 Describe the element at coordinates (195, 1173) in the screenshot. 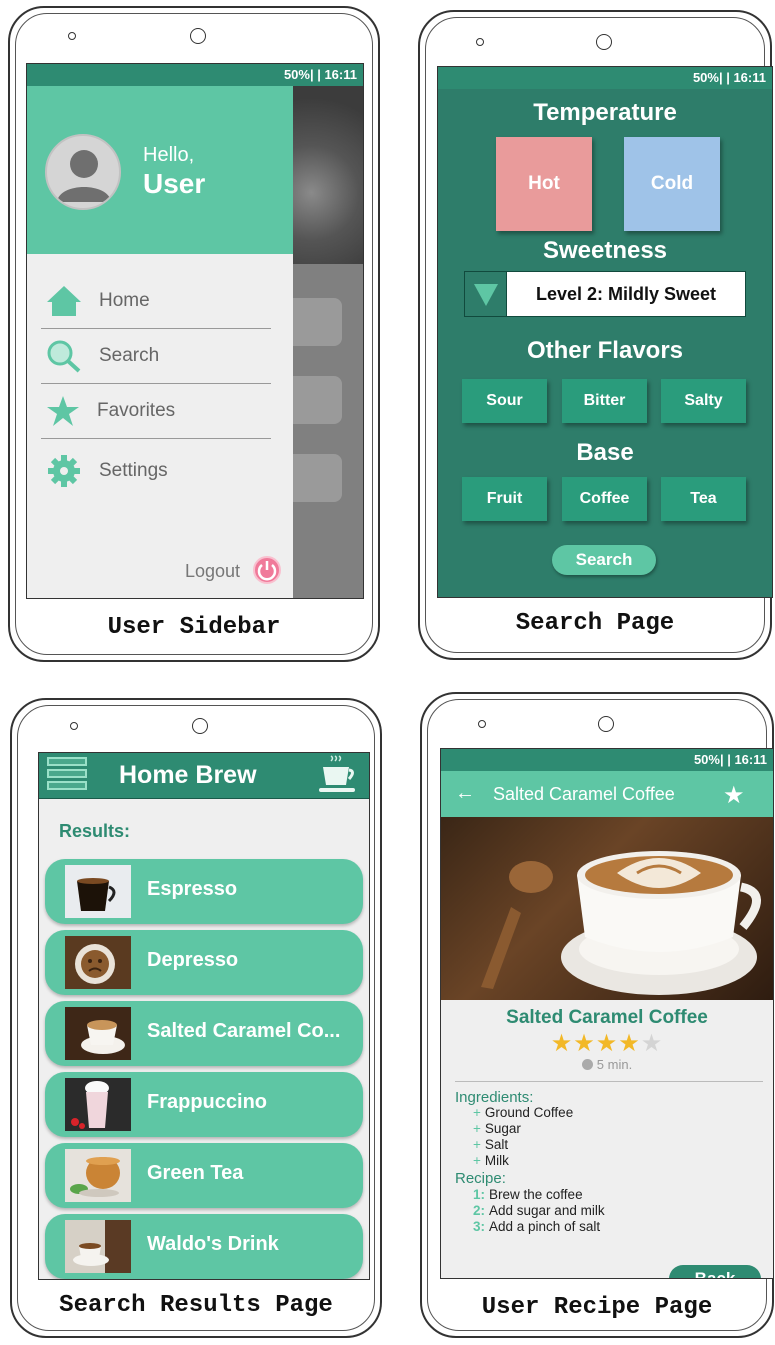

I see `result-name: Green Tea` at that location.